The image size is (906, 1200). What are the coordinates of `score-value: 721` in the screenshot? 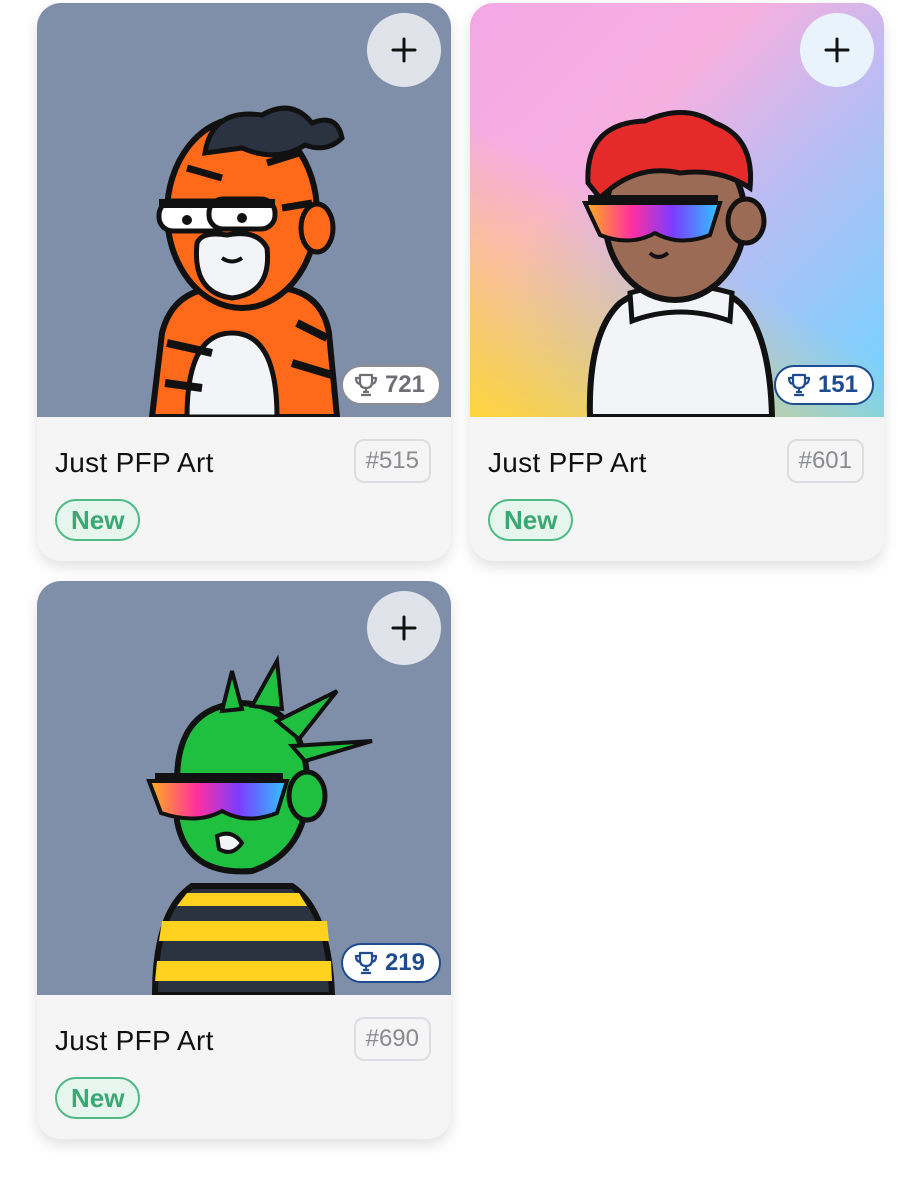 It's located at (404, 384).